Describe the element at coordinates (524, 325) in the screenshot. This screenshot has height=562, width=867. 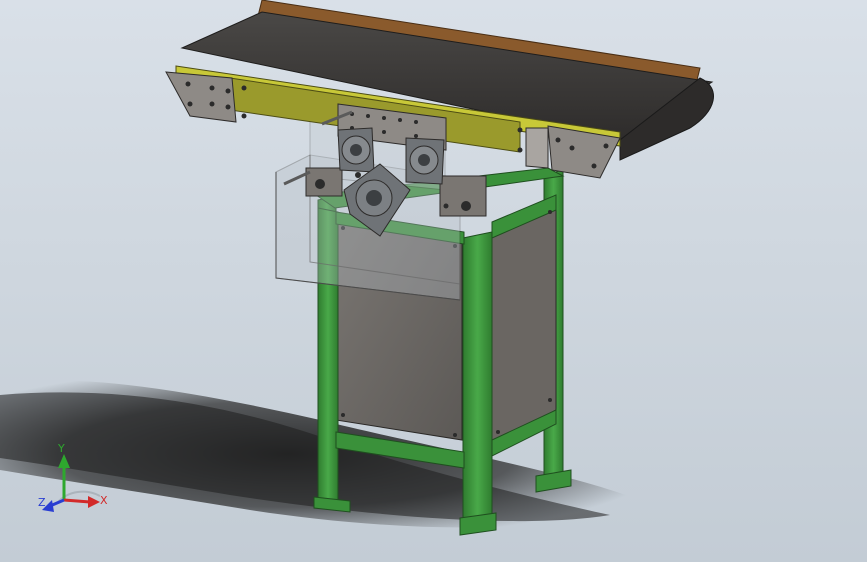
I see `cabinet-panel-side` at that location.